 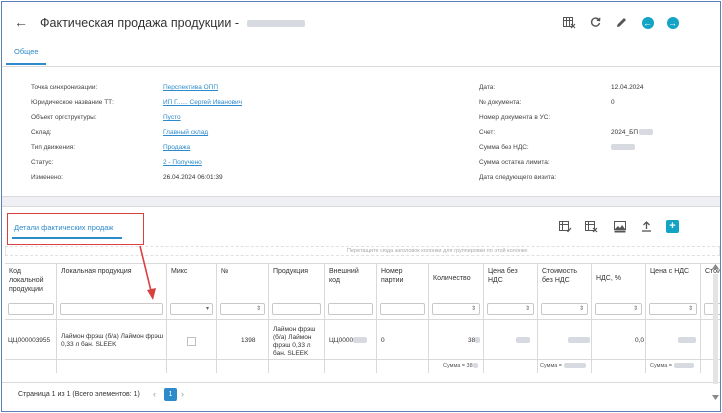 I want to click on add-row-button: +, so click(x=672, y=226).